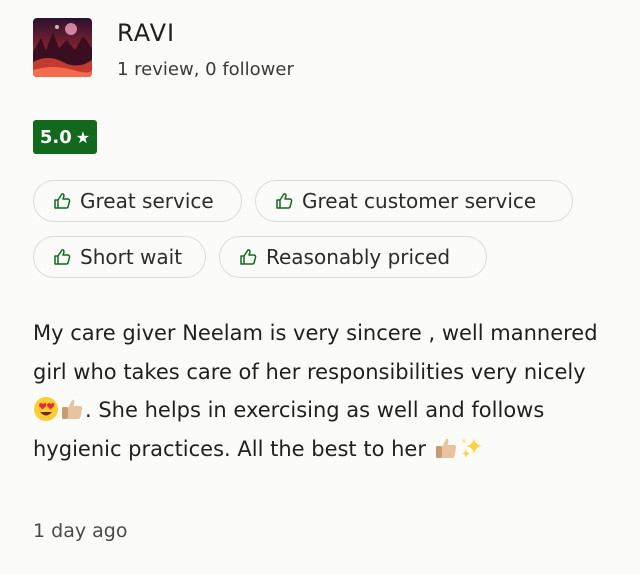 The image size is (640, 574). I want to click on tag-reasonably-priced: Reasonably priced, so click(353, 257).